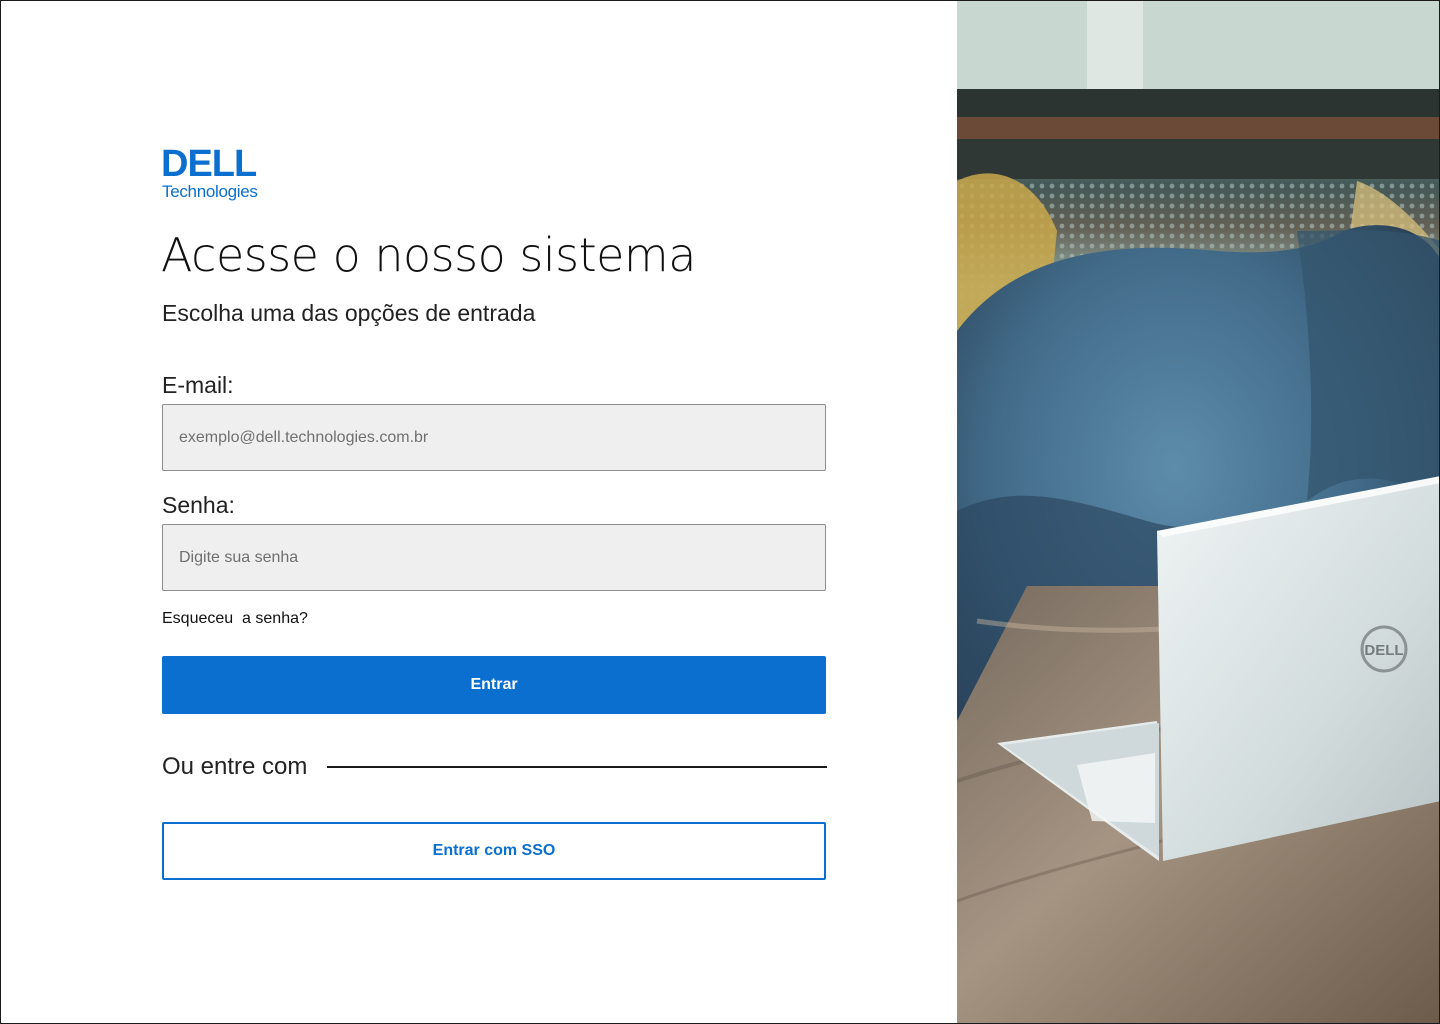 Image resolution: width=1440 pixels, height=1024 pixels. What do you see at coordinates (1383, 650) in the screenshot?
I see `svg-text: DELL` at bounding box center [1383, 650].